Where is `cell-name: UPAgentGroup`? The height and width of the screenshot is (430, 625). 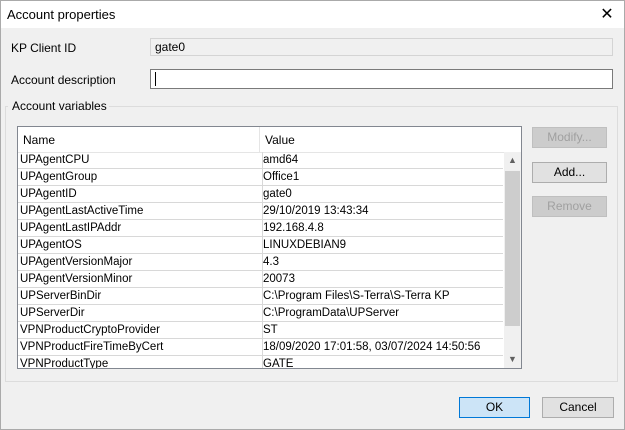 cell-name: UPAgentGroup is located at coordinates (59, 177).